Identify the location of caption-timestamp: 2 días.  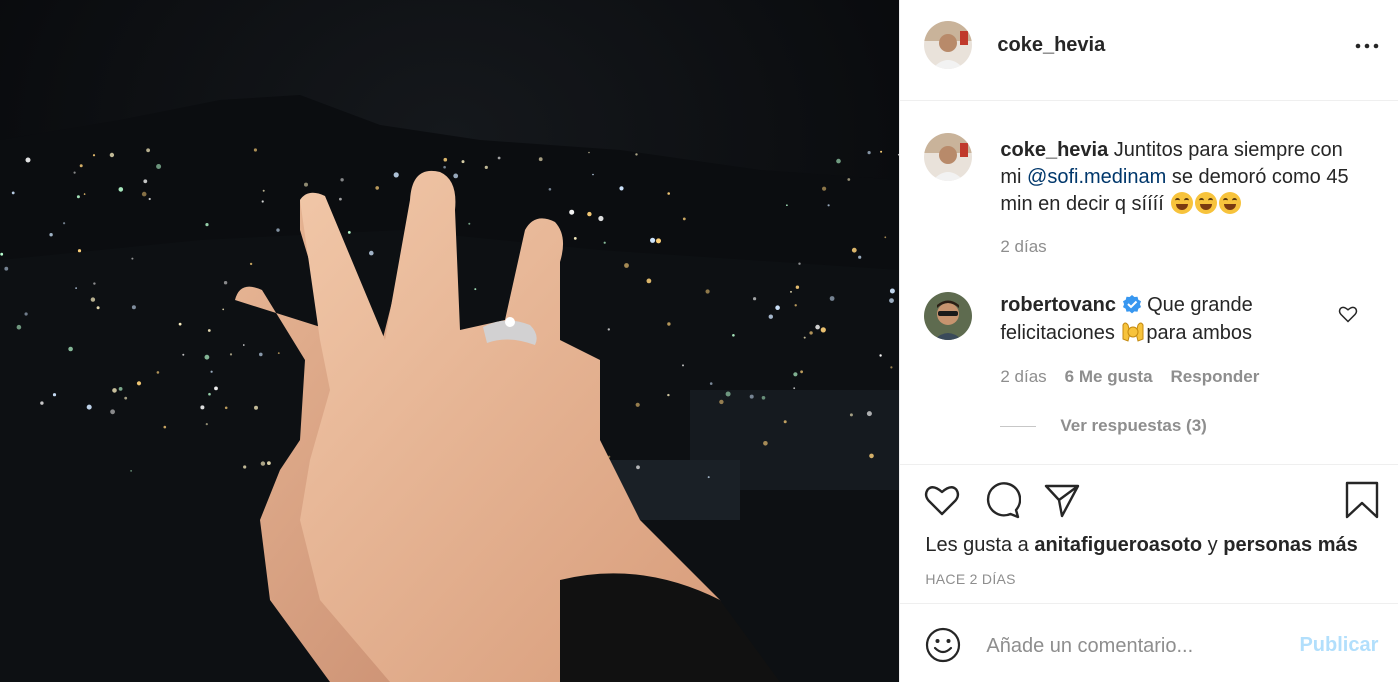
(1023, 246).